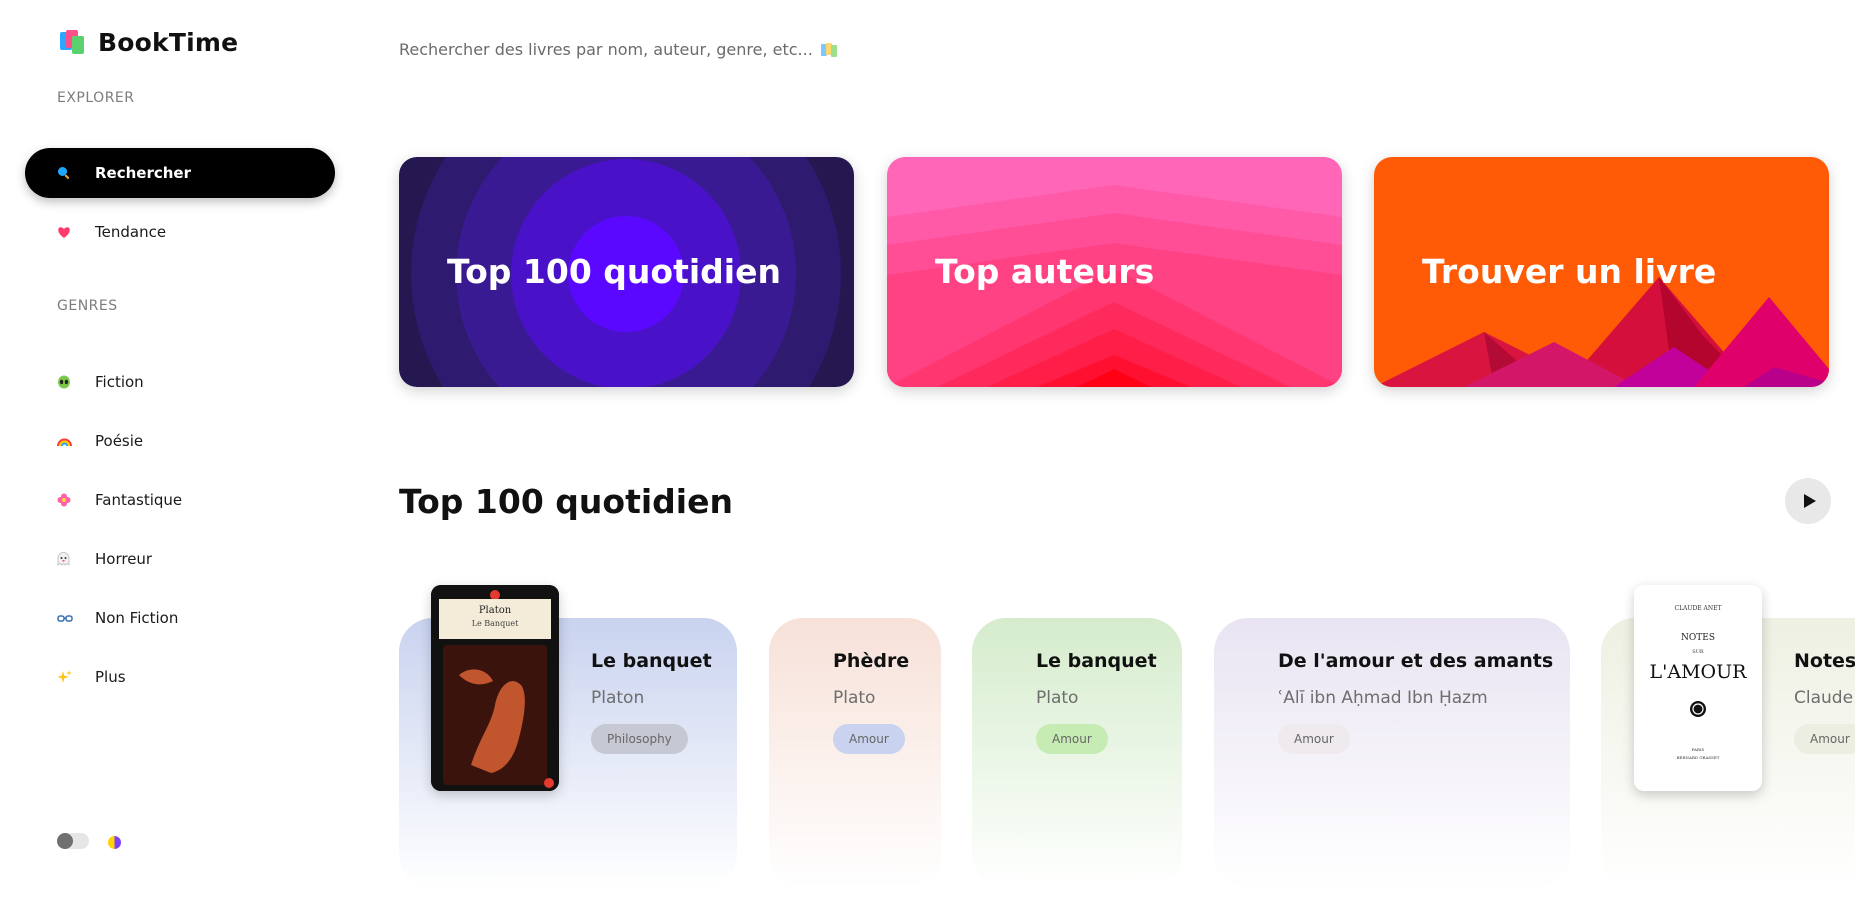  Describe the element at coordinates (72, 500) in the screenshot. I see `flower-icon` at that location.